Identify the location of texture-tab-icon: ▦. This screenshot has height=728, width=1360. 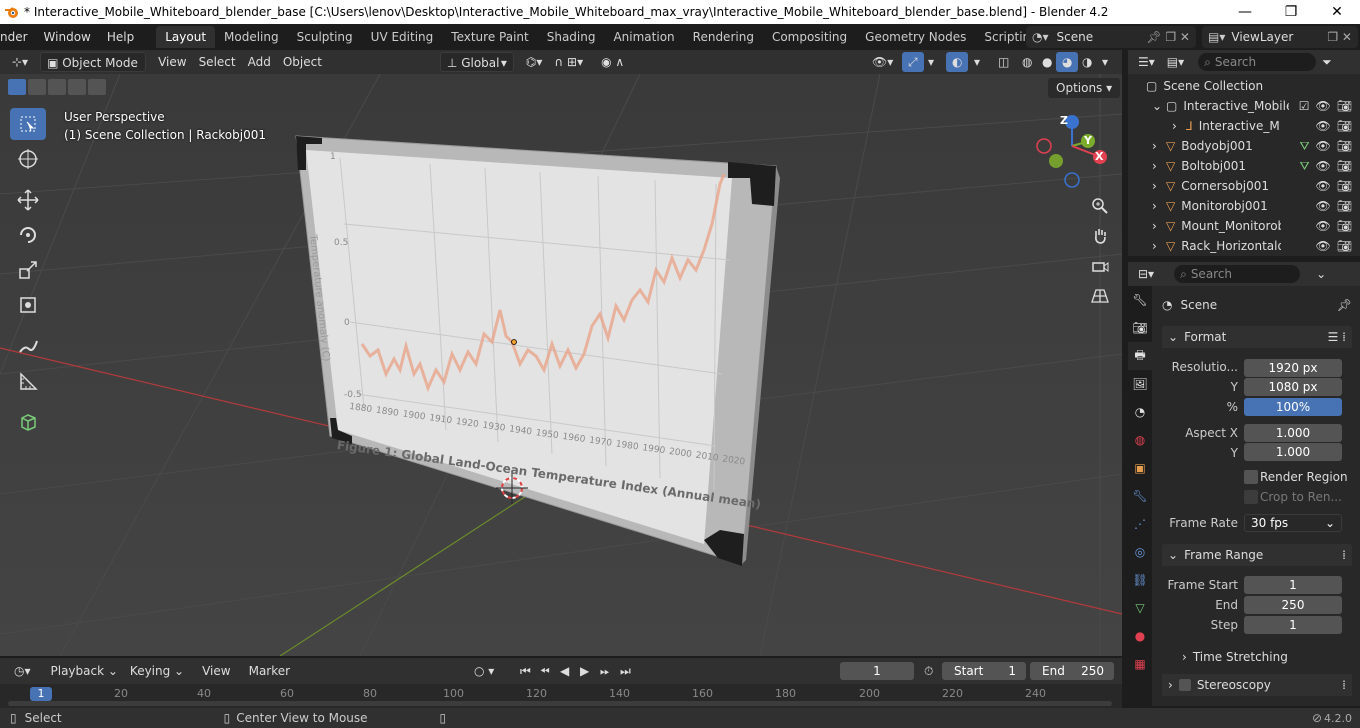
(1140, 664).